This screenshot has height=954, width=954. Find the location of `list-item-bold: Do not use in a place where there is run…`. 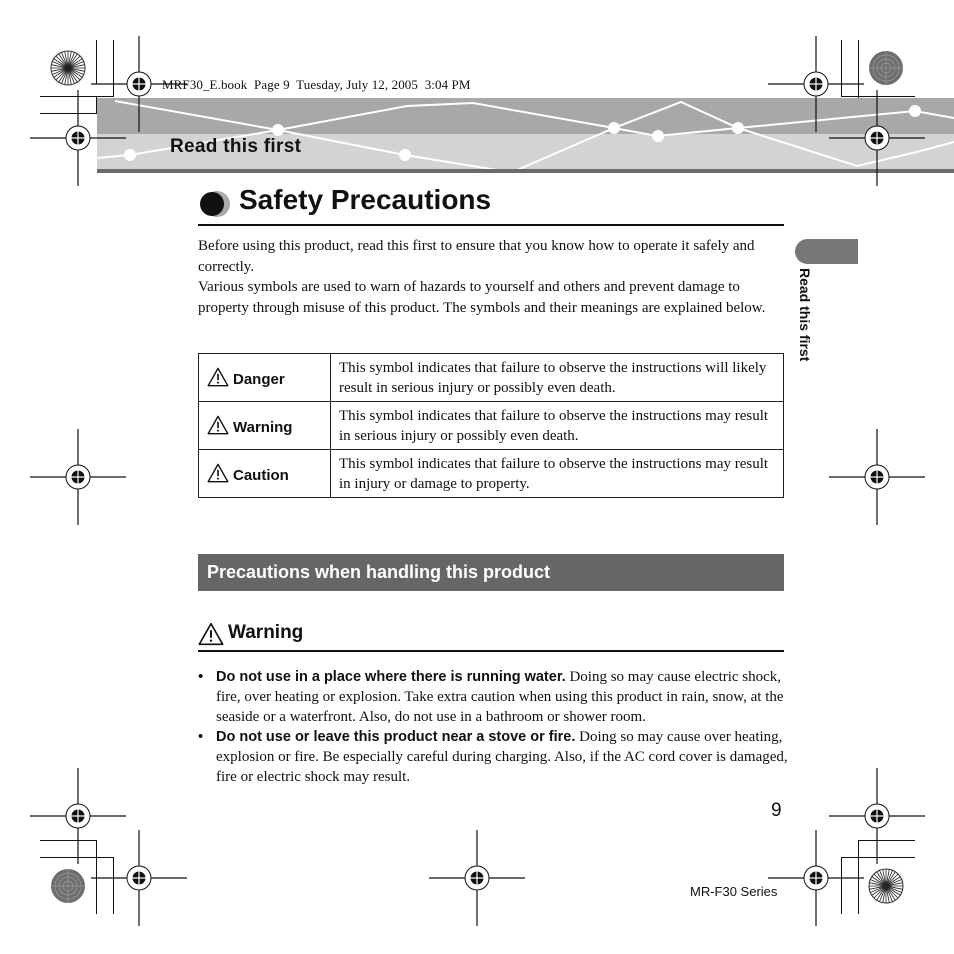

list-item-bold: Do not use in a place where there is run… is located at coordinates (391, 677).